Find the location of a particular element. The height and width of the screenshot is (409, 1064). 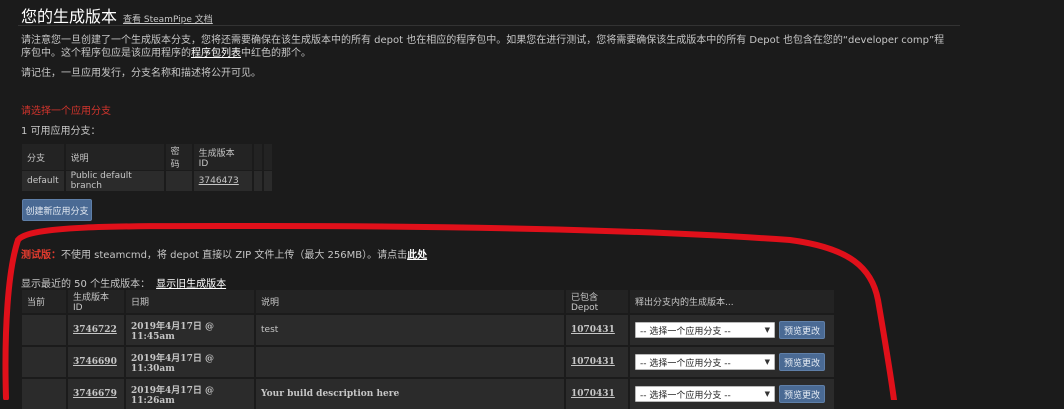

title-row: 您的生成版本 查看 SteamPipe 文档 is located at coordinates (117, 14).